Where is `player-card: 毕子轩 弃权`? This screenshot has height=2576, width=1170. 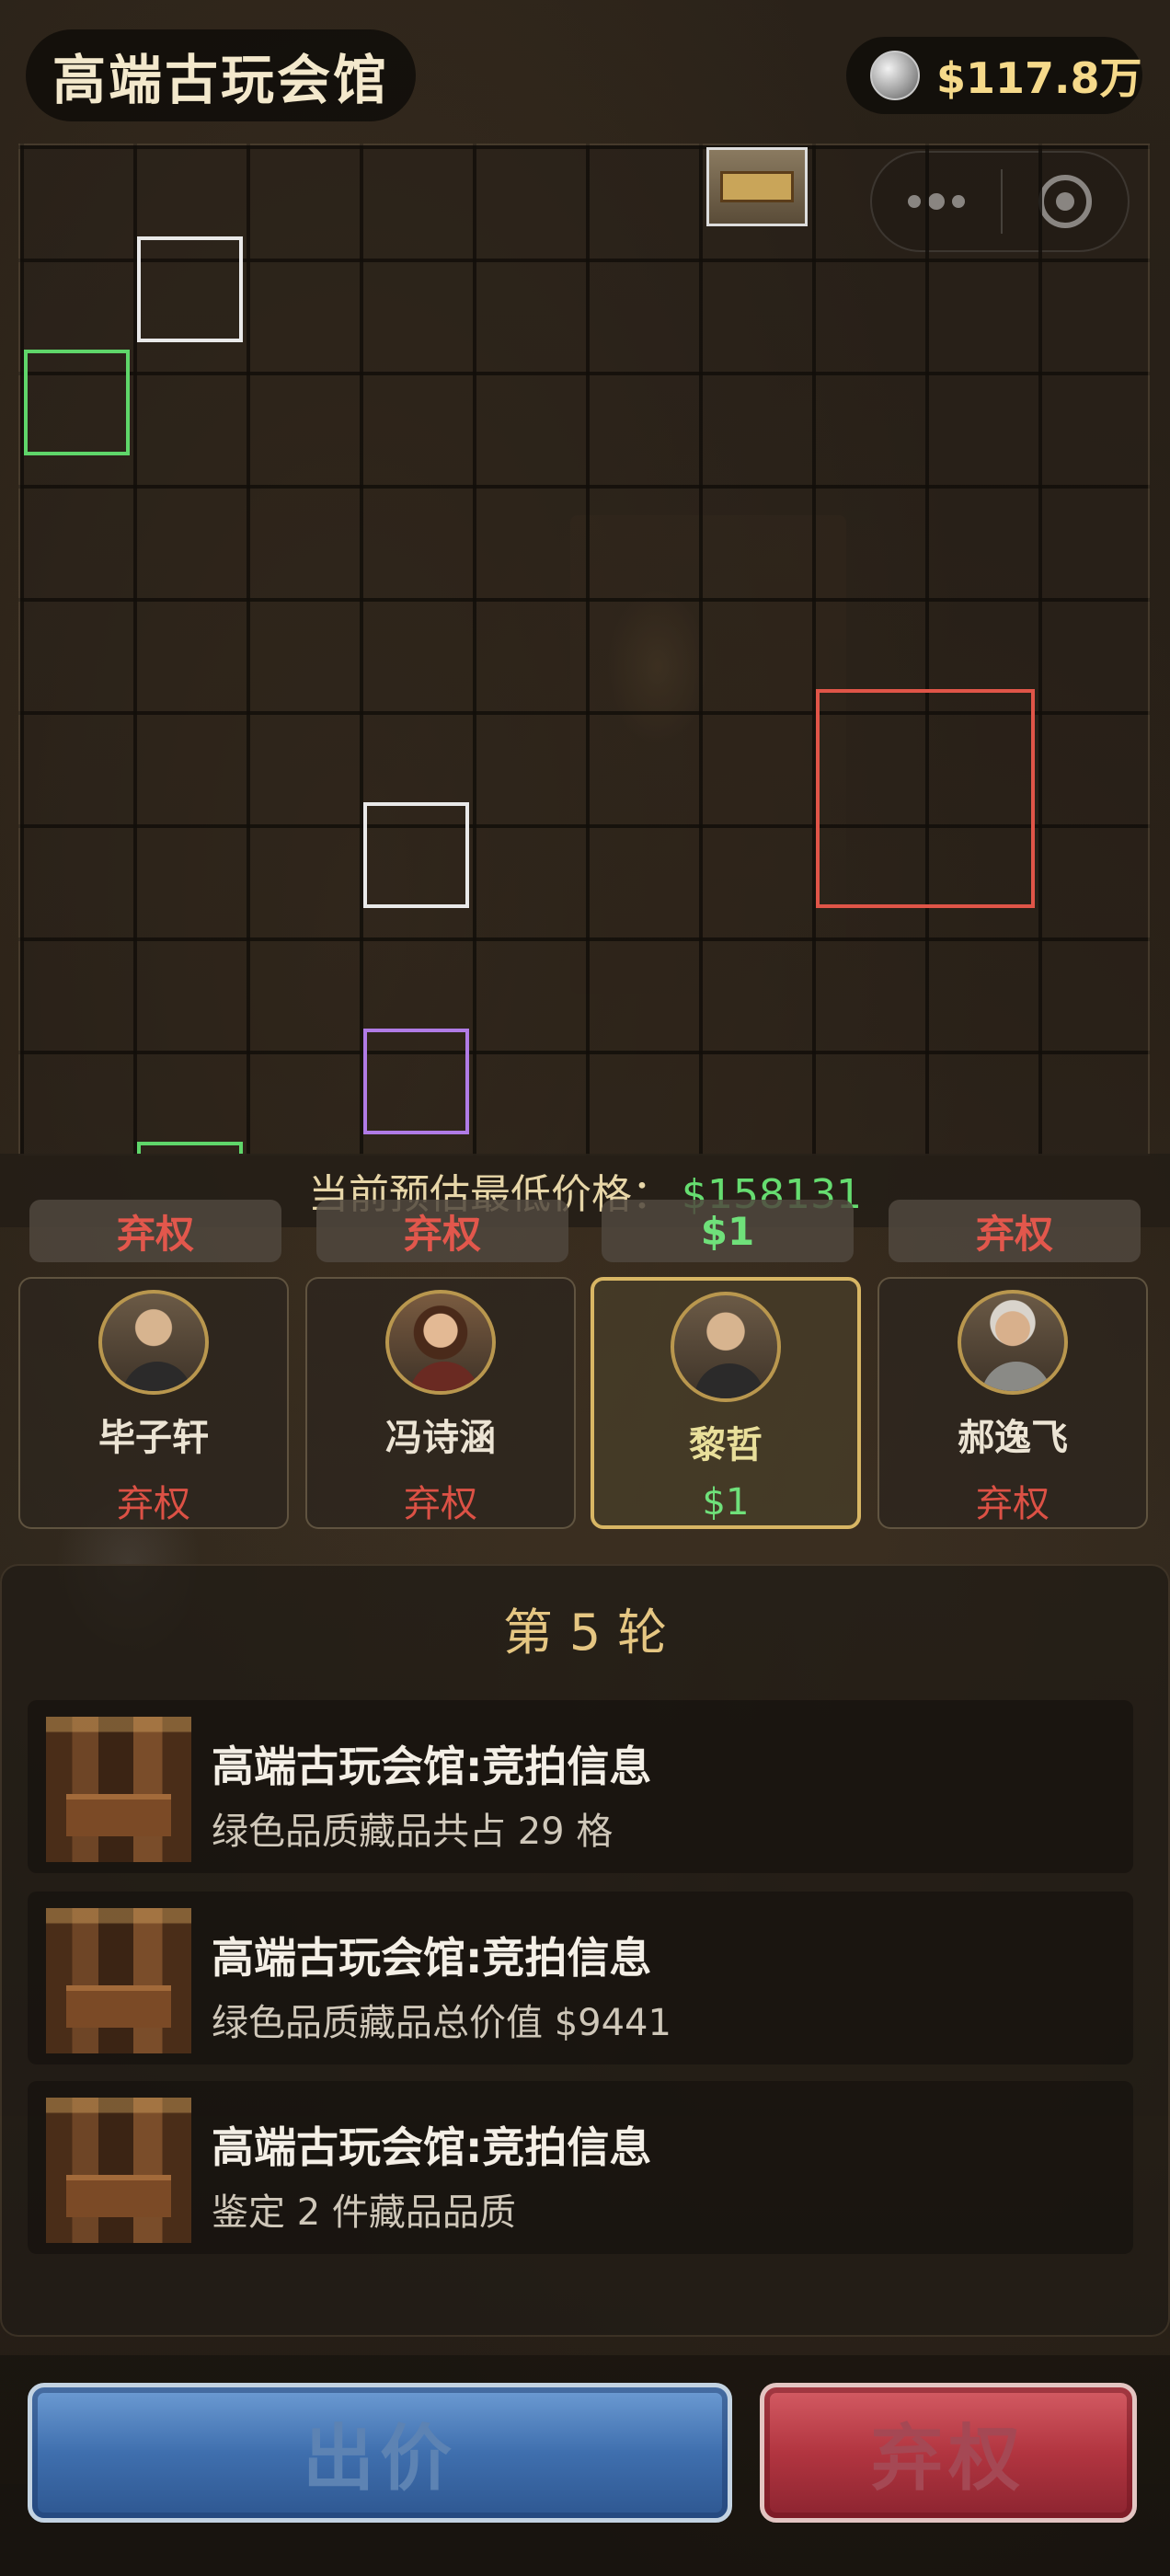 player-card: 毕子轩 弃权 is located at coordinates (153, 1403).